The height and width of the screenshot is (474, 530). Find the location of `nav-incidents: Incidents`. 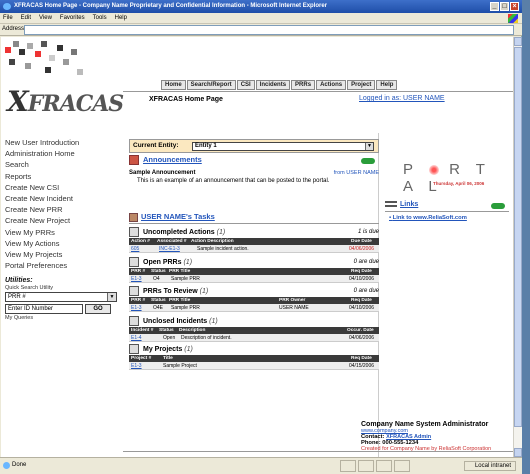

nav-incidents: Incidents is located at coordinates (273, 85).